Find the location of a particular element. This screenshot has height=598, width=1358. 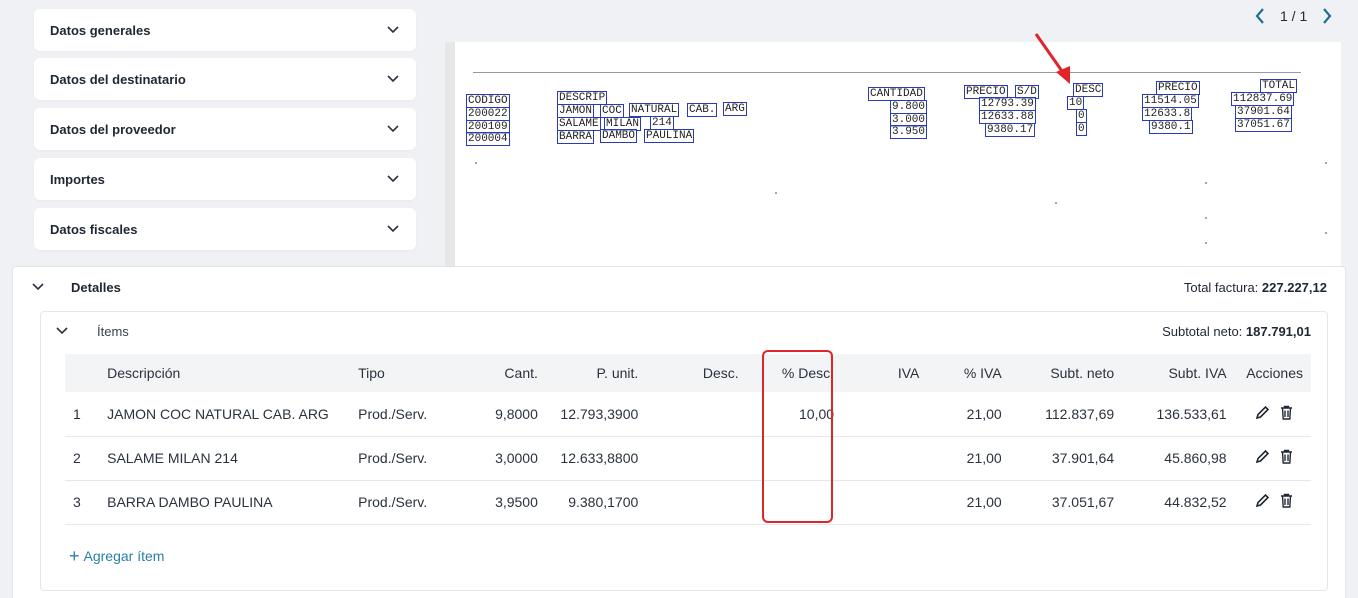

section-label: Importes is located at coordinates (77, 179).